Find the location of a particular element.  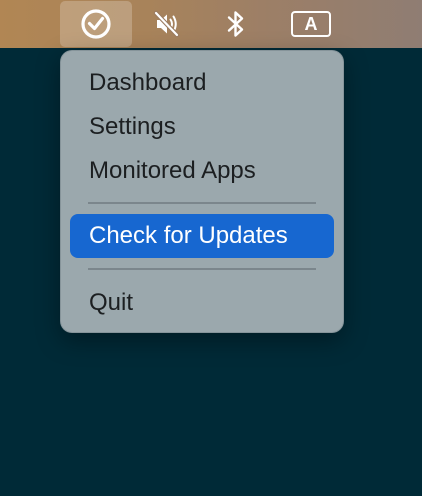

menu-item-label: Check for Updates is located at coordinates (188, 235).